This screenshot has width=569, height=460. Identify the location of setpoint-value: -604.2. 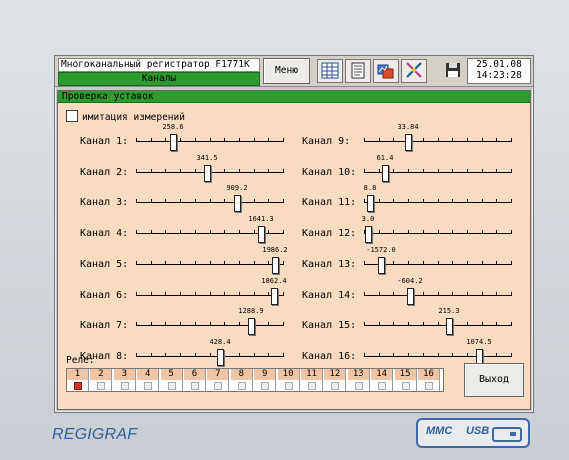
(410, 280).